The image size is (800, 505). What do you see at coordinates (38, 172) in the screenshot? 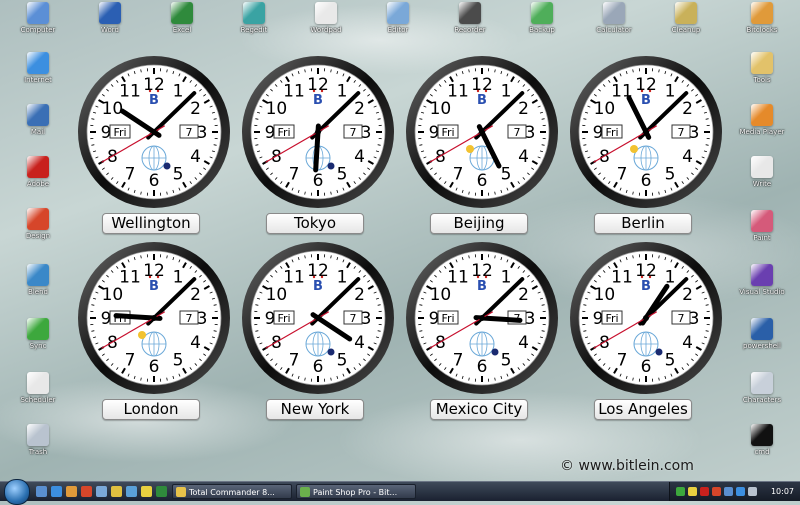
I see `desktop-icon-adobe: Adobe` at bounding box center [38, 172].